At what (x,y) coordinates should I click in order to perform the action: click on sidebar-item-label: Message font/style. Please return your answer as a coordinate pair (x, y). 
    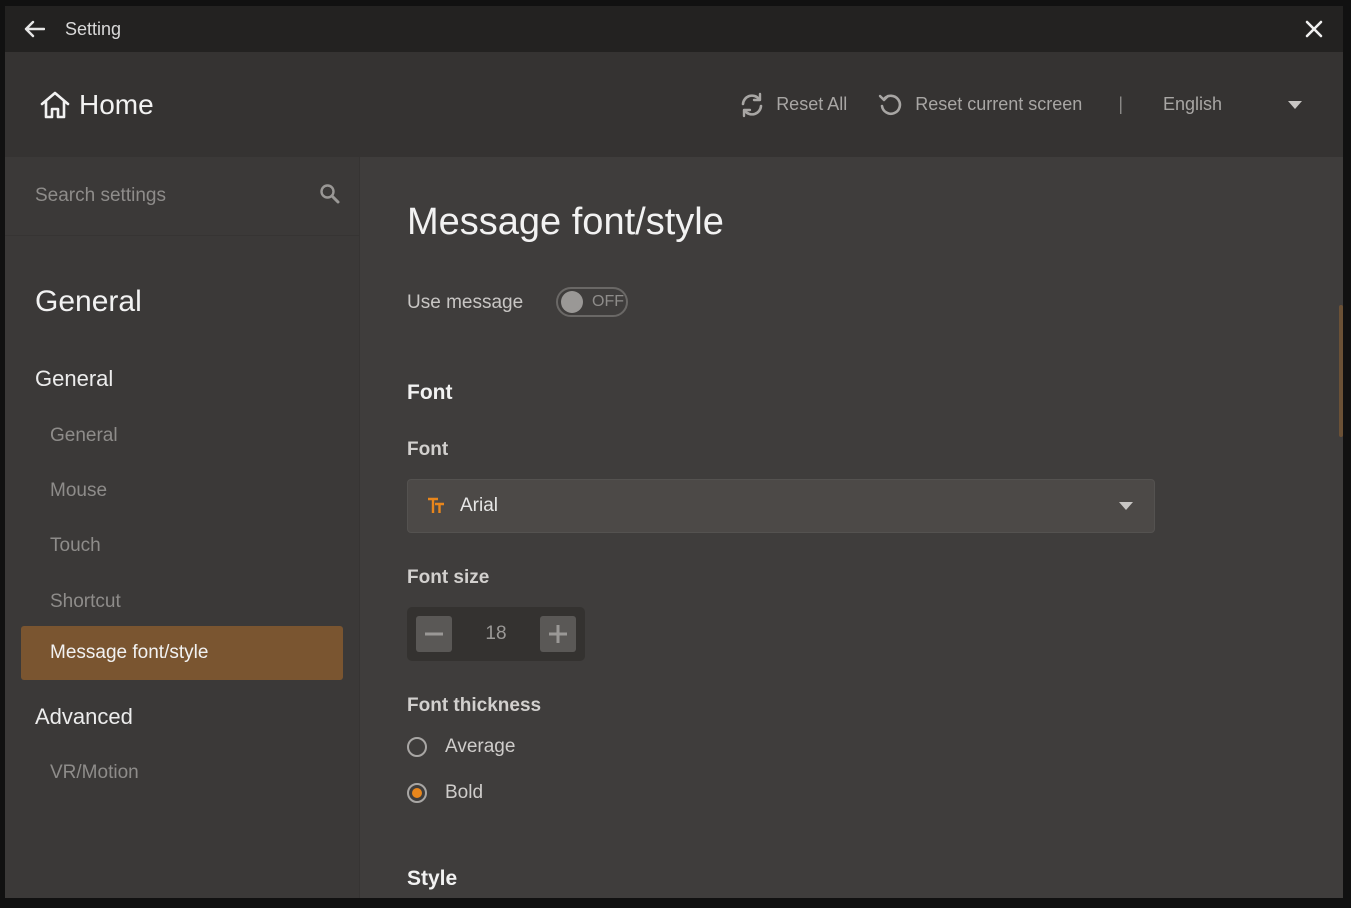
    Looking at the image, I should click on (129, 652).